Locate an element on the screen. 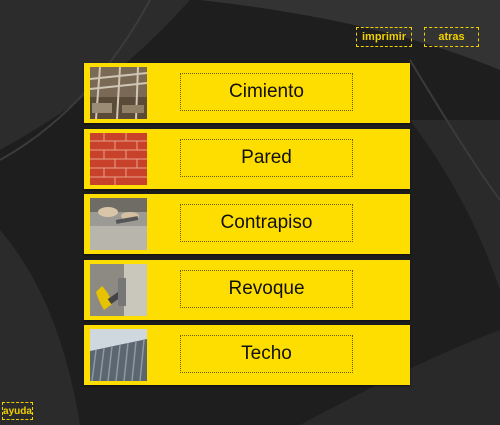 This screenshot has height=425, width=500. menu-item-label: Techo is located at coordinates (266, 354).